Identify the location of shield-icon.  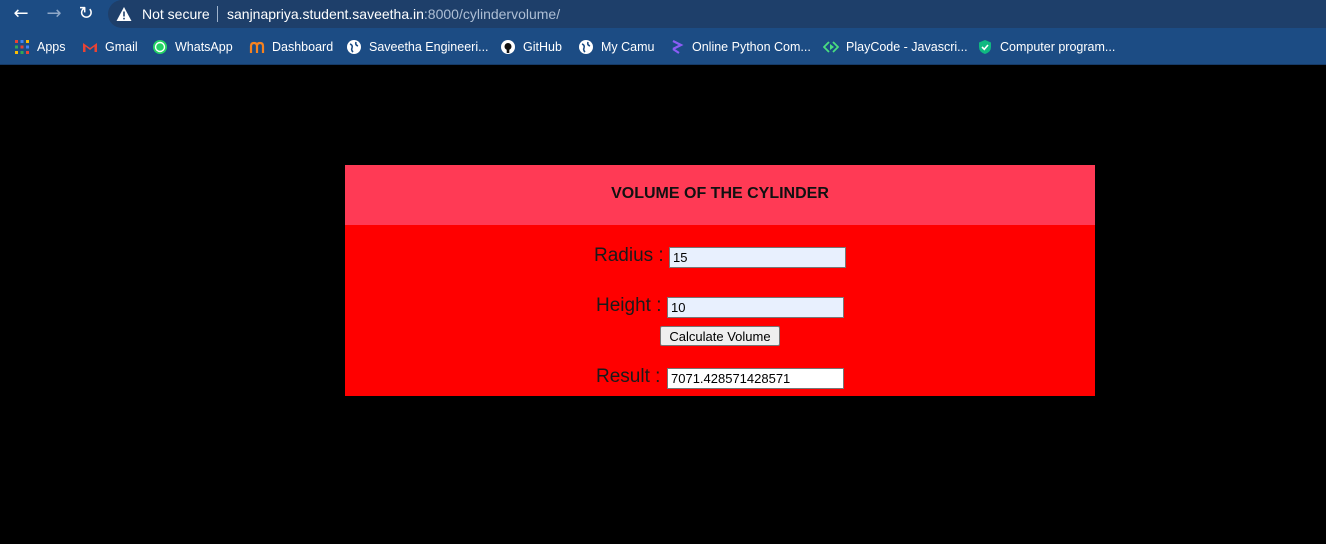
(985, 47).